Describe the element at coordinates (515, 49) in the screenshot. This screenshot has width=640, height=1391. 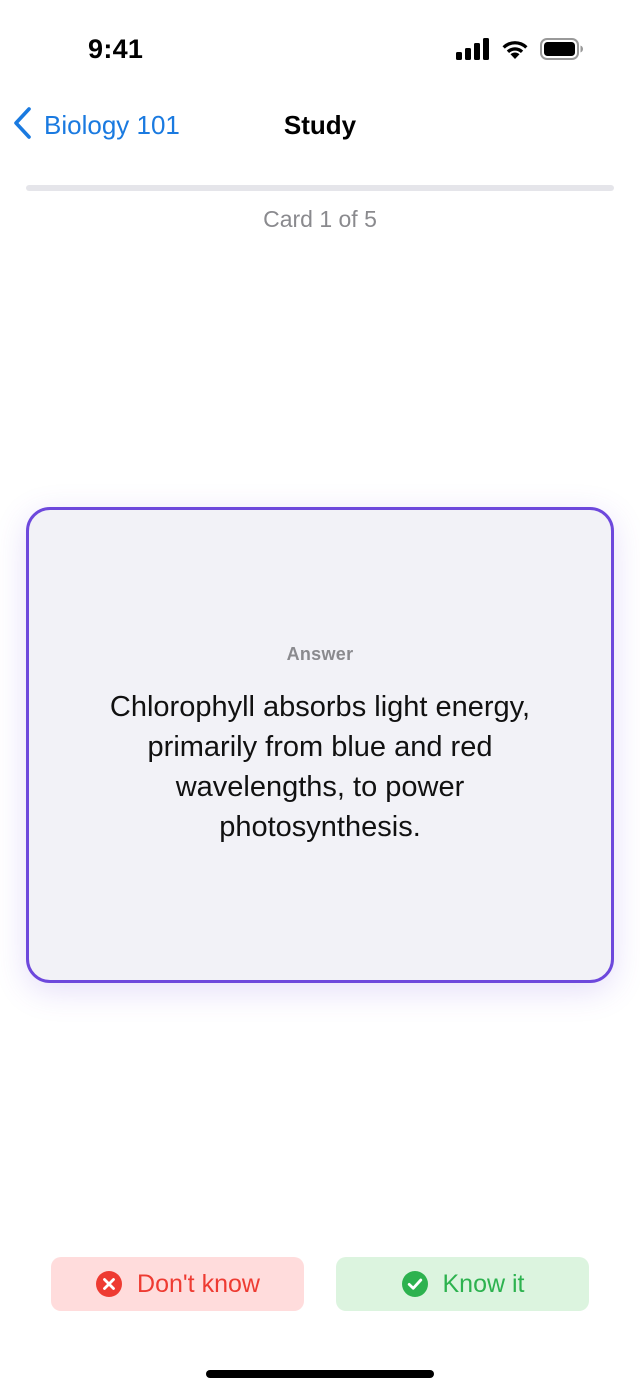
I see `wifi-icon` at that location.